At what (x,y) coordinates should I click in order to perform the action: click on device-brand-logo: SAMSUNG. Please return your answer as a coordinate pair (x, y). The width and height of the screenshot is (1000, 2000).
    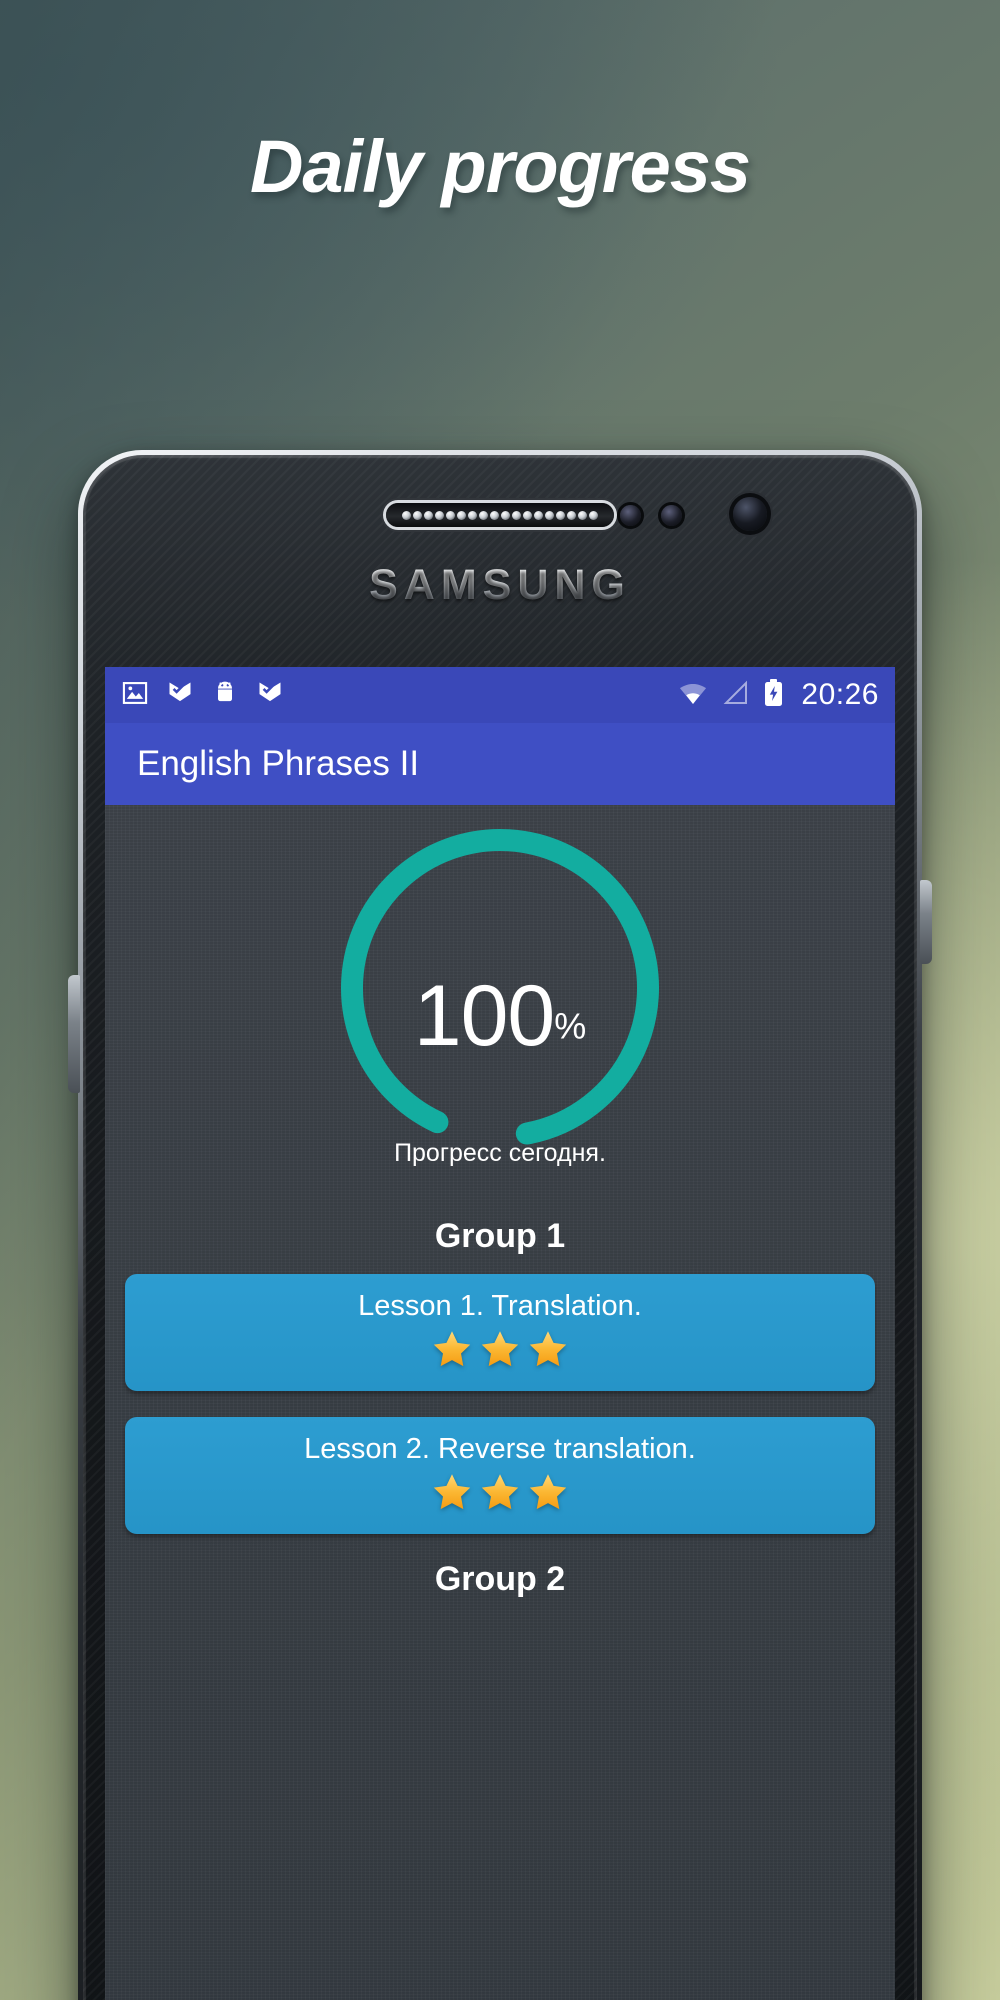
    Looking at the image, I should click on (500, 585).